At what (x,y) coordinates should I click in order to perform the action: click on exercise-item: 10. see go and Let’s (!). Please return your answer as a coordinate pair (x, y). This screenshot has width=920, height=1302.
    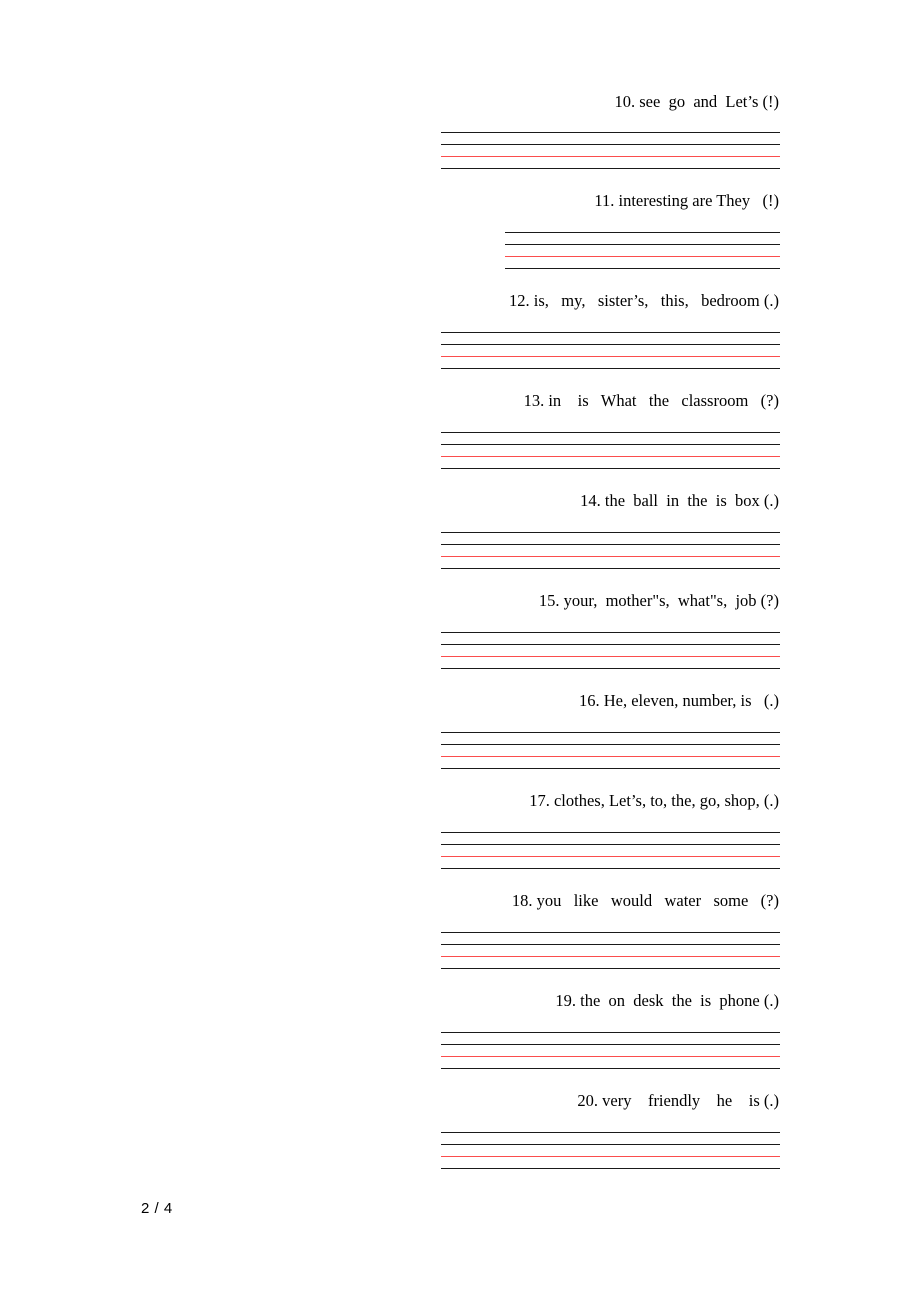
    Looking at the image, I should click on (460, 130).